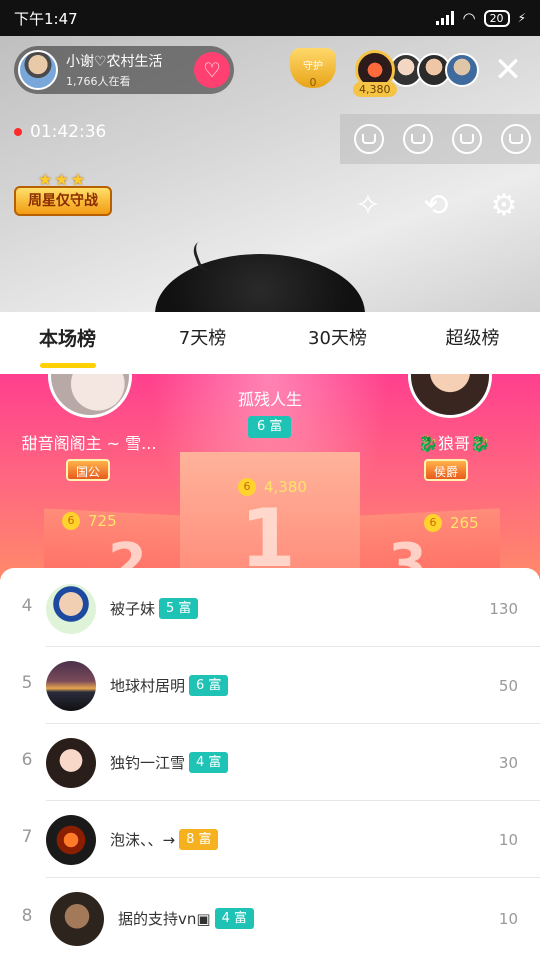 The width and height of the screenshot is (540, 960). Describe the element at coordinates (68, 132) in the screenshot. I see `live-timer-text: 01:42:36` at that location.